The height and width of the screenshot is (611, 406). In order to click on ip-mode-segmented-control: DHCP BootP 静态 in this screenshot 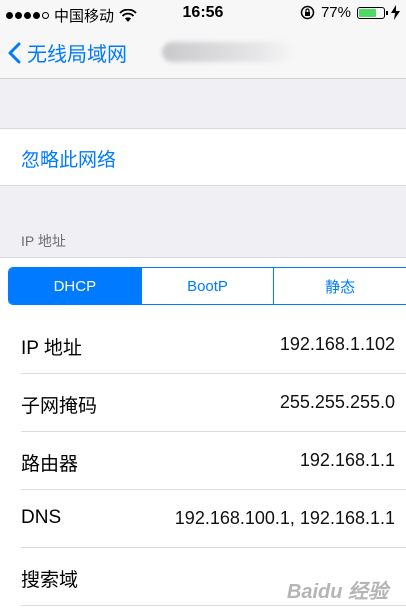, I will do `click(207, 286)`.